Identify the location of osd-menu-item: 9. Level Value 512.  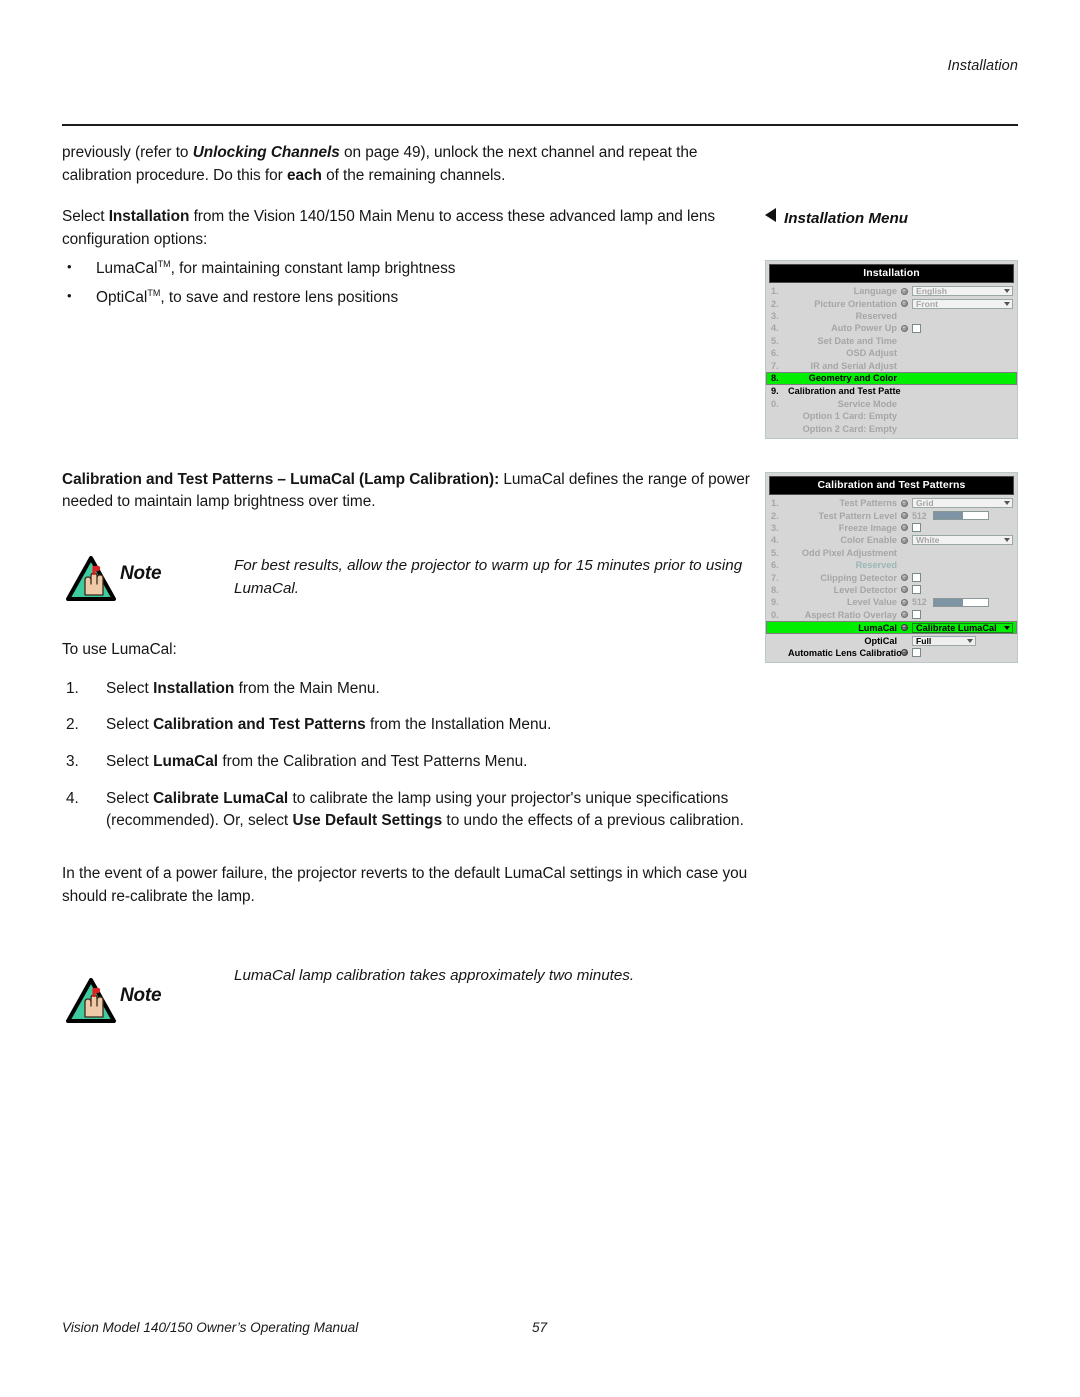
(891, 602).